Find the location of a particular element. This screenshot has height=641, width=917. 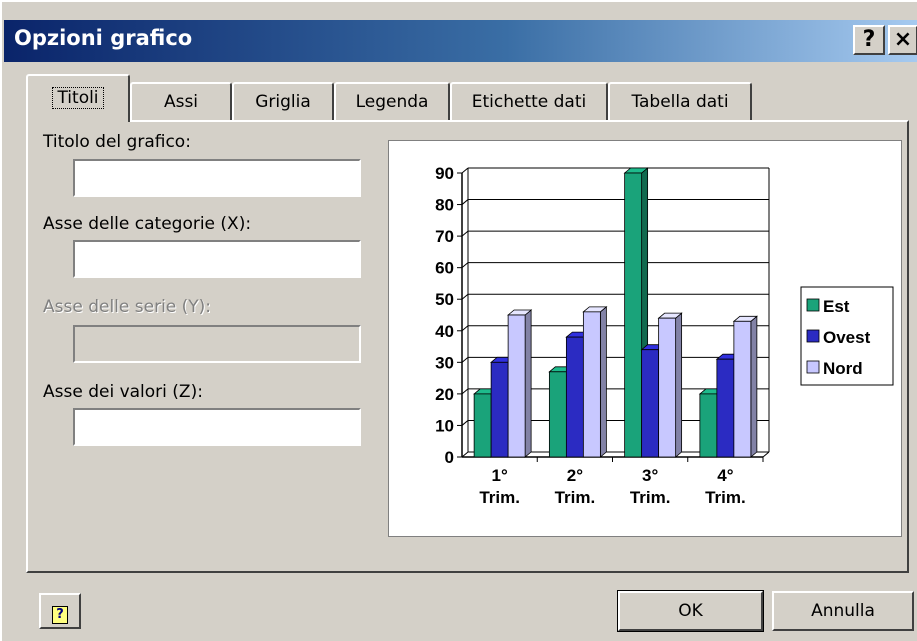

floor-edge is located at coordinates (766, 454).